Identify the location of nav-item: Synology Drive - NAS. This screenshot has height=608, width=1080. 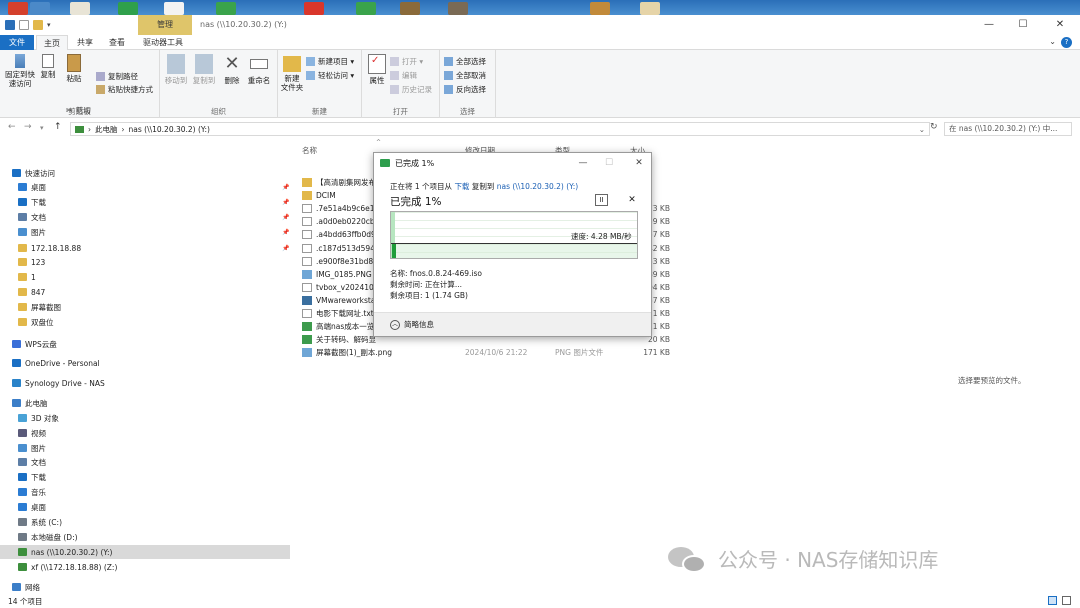
(145, 383).